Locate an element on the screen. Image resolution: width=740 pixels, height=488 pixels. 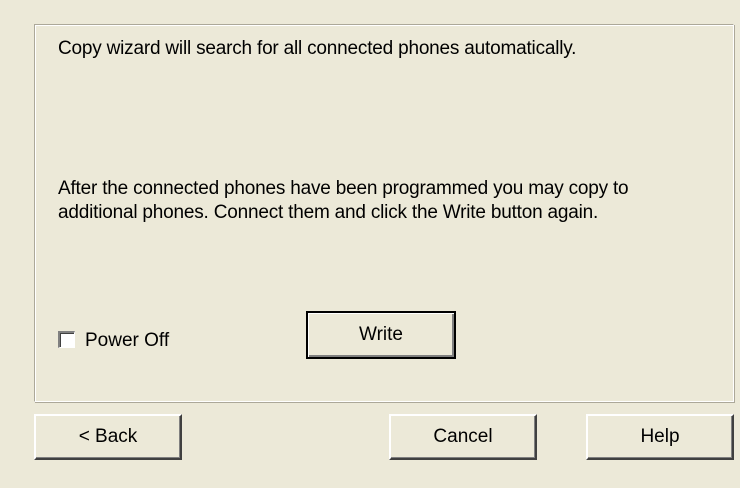
power-off-label: Power Off is located at coordinates (127, 341).